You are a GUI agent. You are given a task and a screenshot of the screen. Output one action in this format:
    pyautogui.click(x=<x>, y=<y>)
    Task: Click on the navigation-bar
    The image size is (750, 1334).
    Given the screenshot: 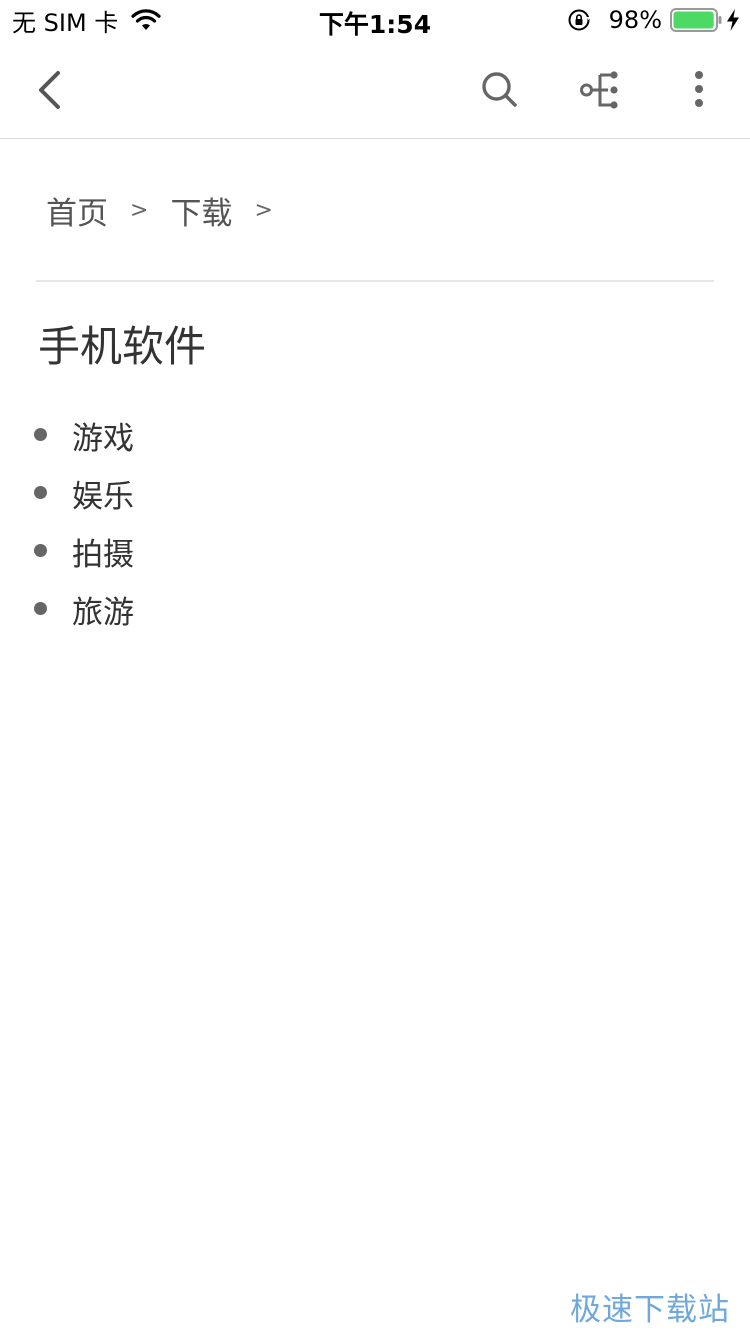 What is the action you would take?
    pyautogui.click(x=375, y=89)
    